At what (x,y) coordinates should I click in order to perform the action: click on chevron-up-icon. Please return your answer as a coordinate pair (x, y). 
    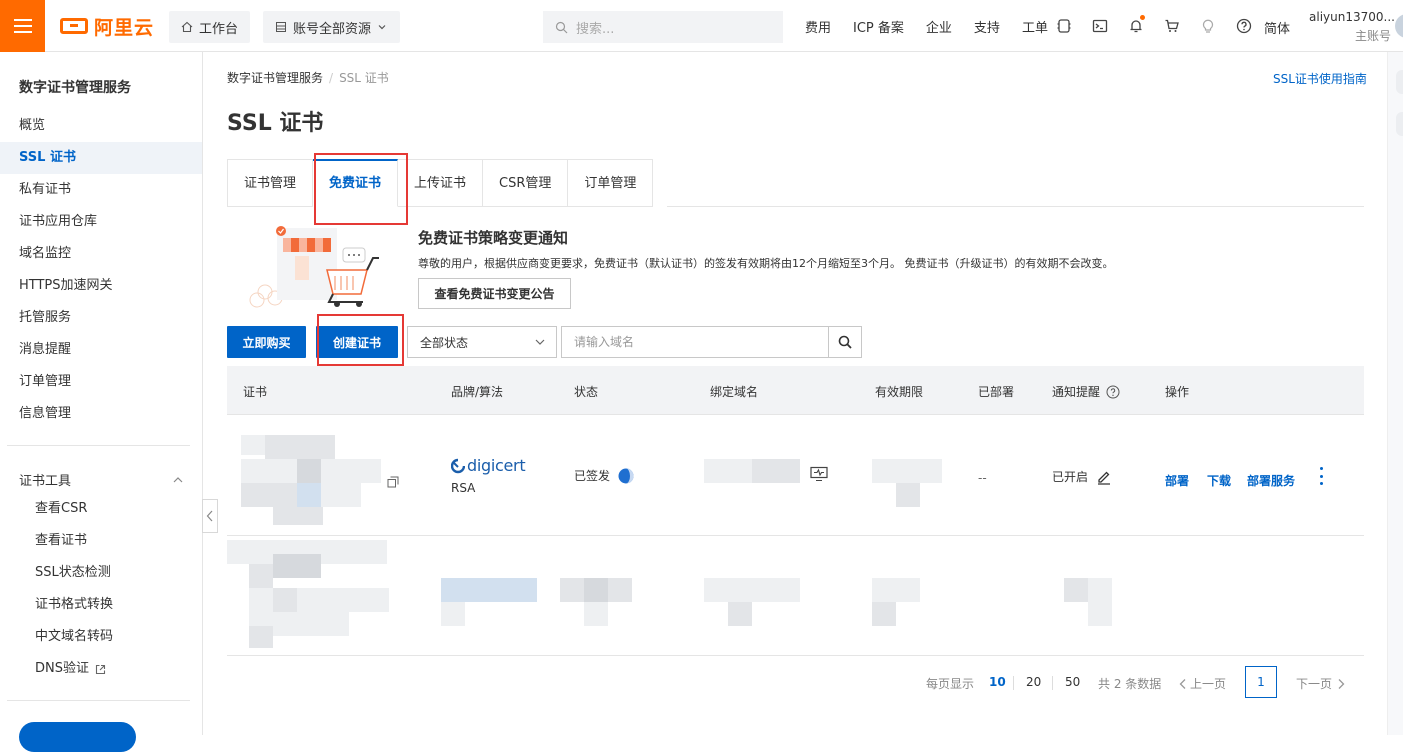
    Looking at the image, I should click on (178, 479).